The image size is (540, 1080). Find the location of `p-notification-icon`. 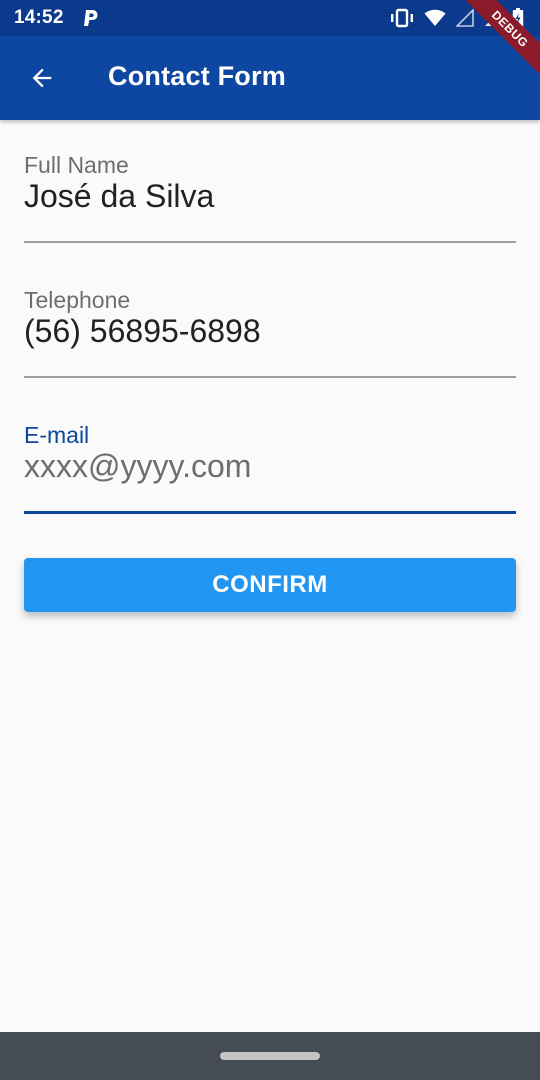

p-notification-icon is located at coordinates (91, 18).